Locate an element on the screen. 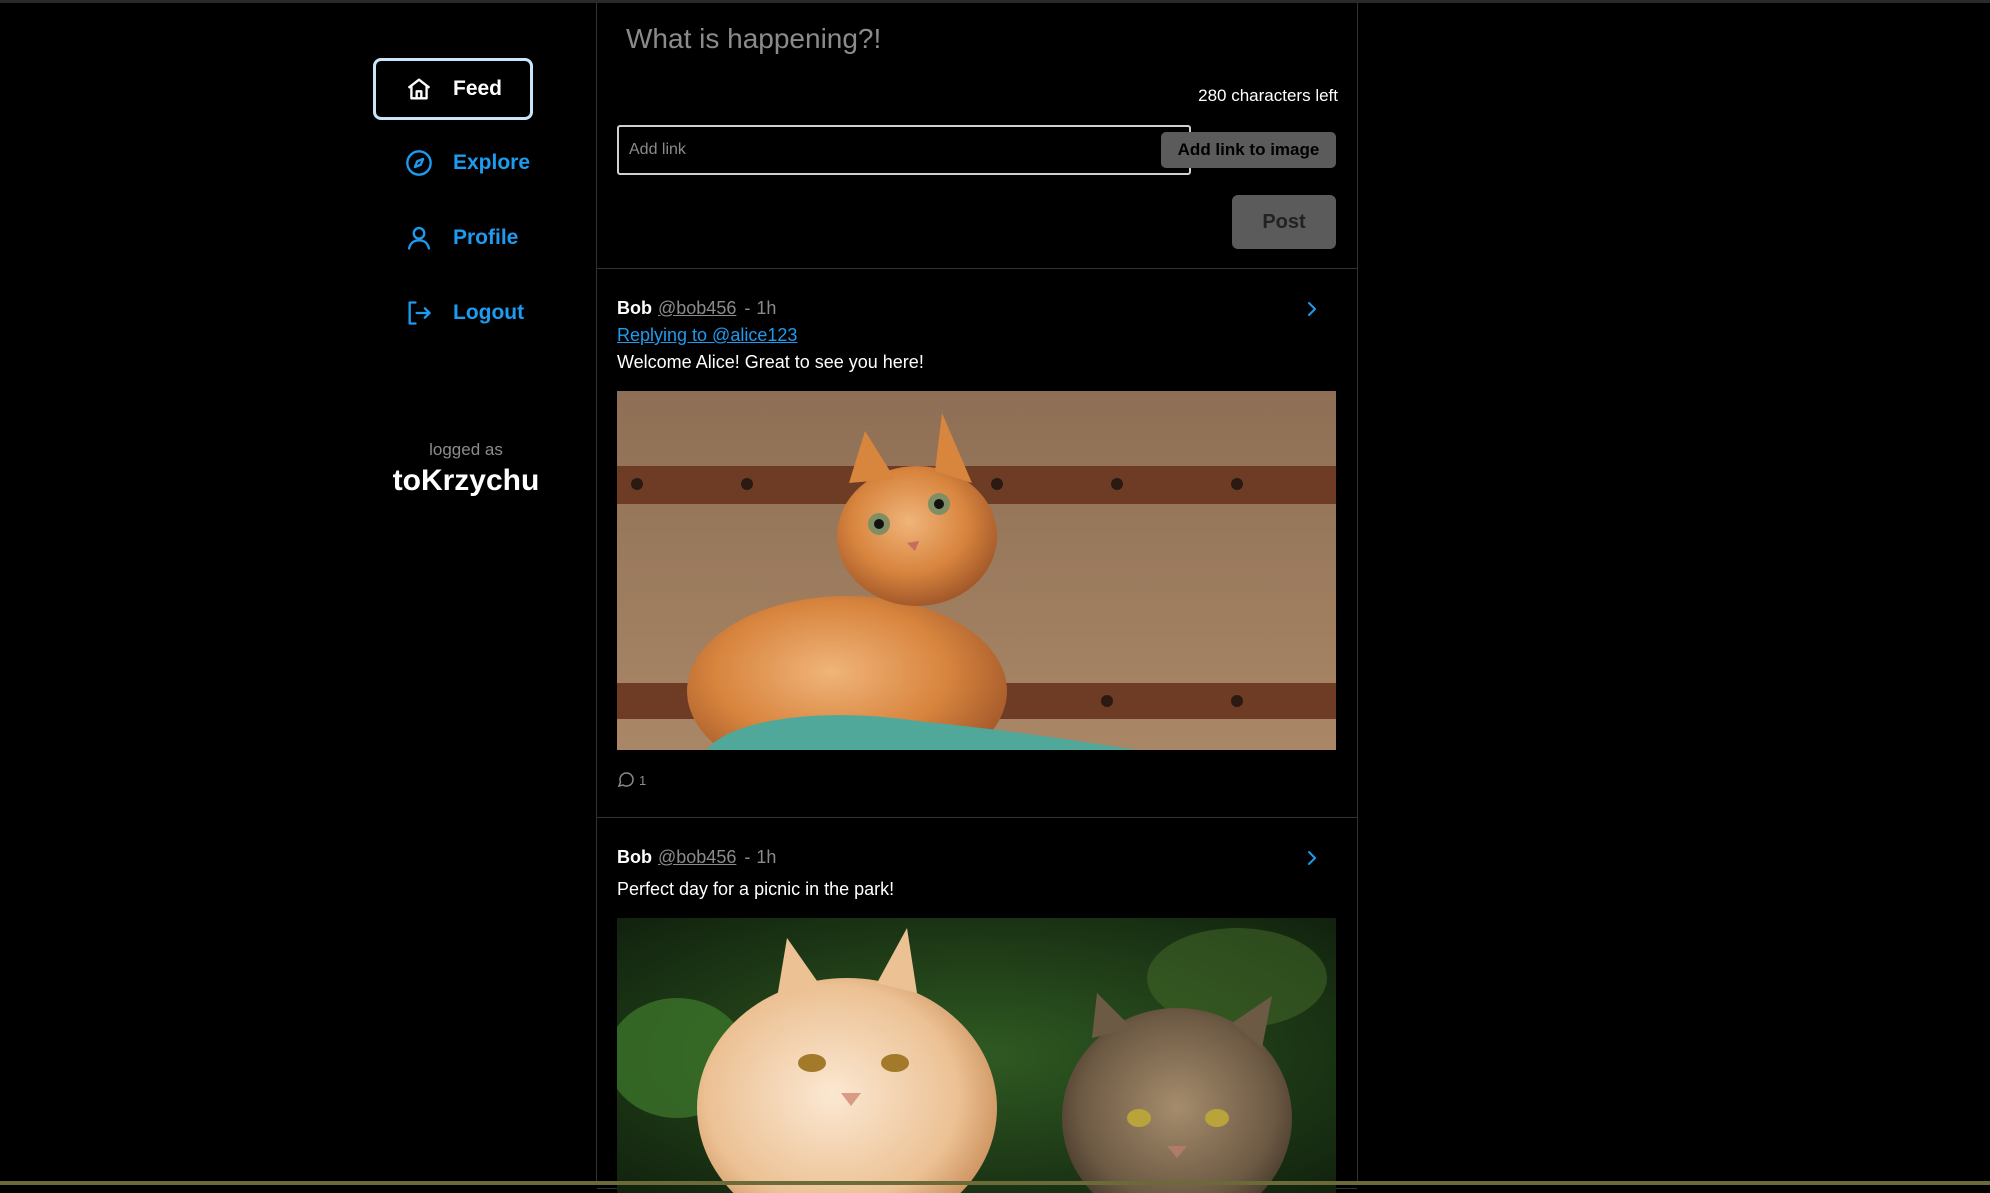 The width and height of the screenshot is (1990, 1193). logout-icon is located at coordinates (419, 313).